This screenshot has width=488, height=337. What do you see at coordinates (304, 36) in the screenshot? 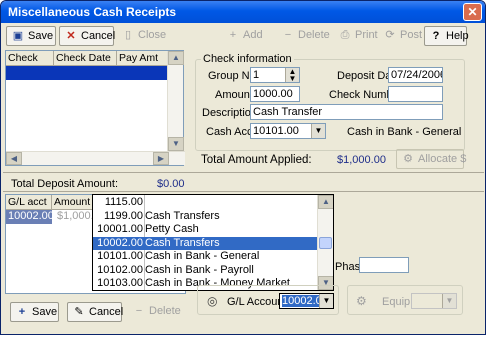
I see `delete-button: − Delete` at bounding box center [304, 36].